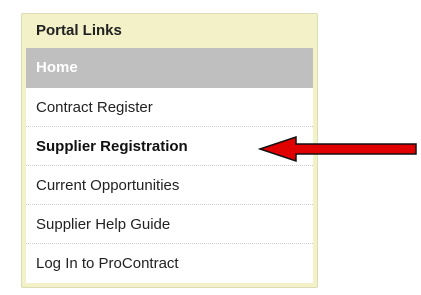 This screenshot has height=295, width=421. What do you see at coordinates (169, 263) in the screenshot?
I see `menu-item-log-in: Log In to ProContract` at bounding box center [169, 263].